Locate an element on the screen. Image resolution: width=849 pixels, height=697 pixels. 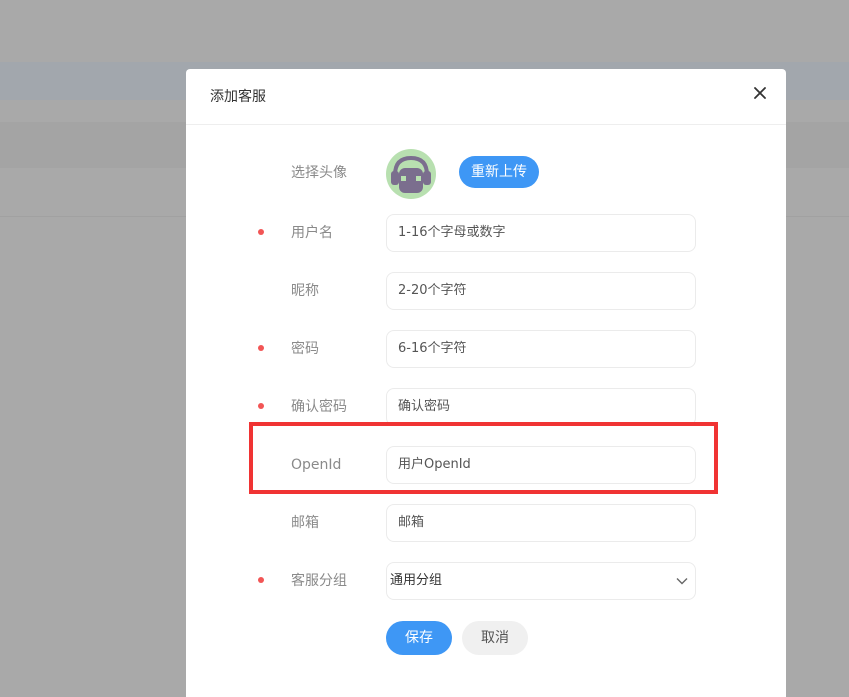
email-label: 邮箱 is located at coordinates (305, 523).